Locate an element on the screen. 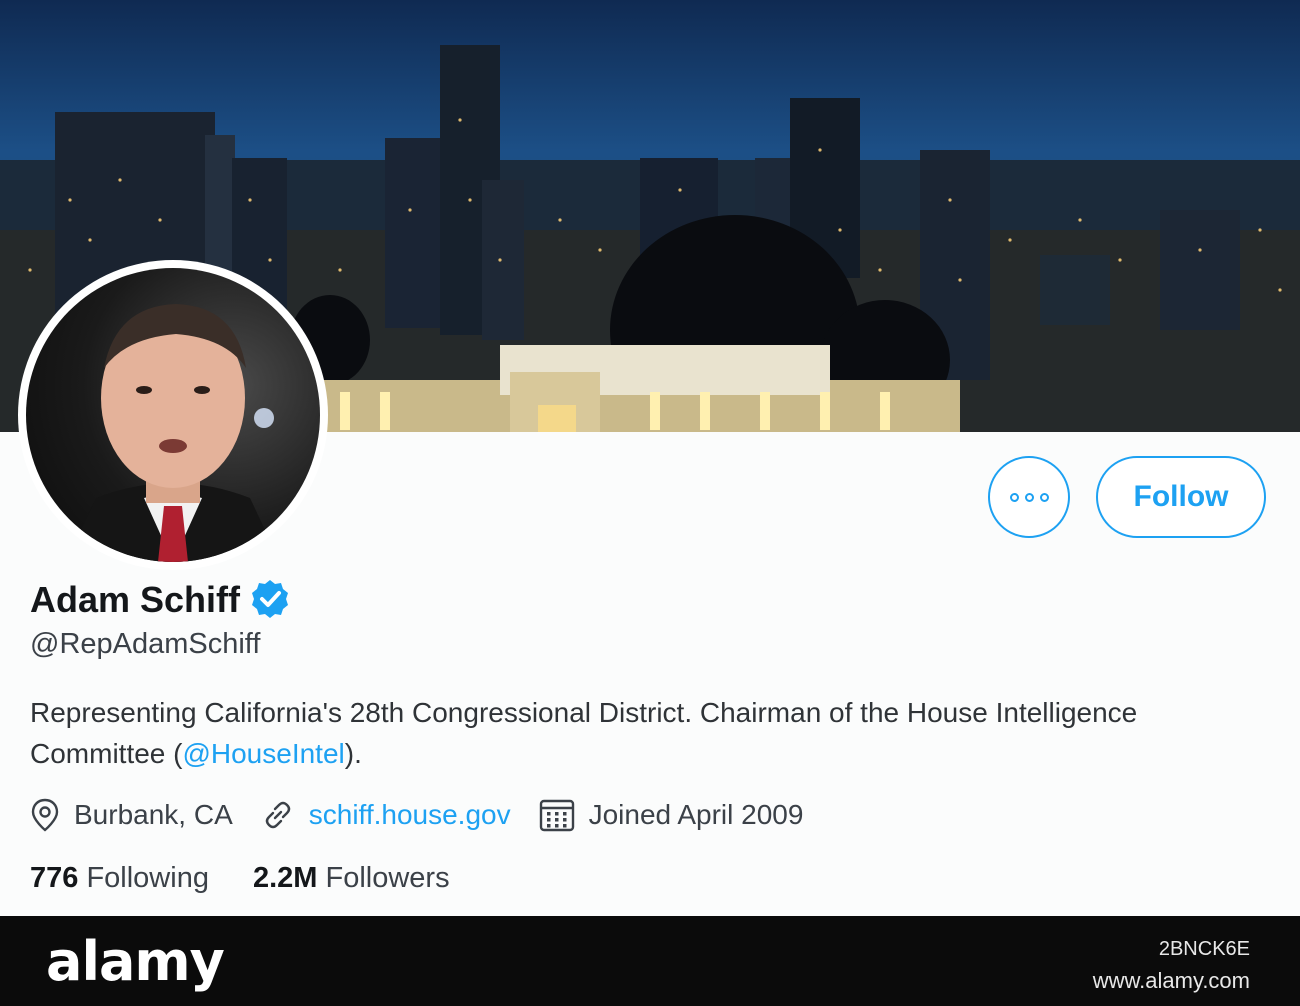  followers-stat: 2.2M Followers is located at coordinates (351, 878).